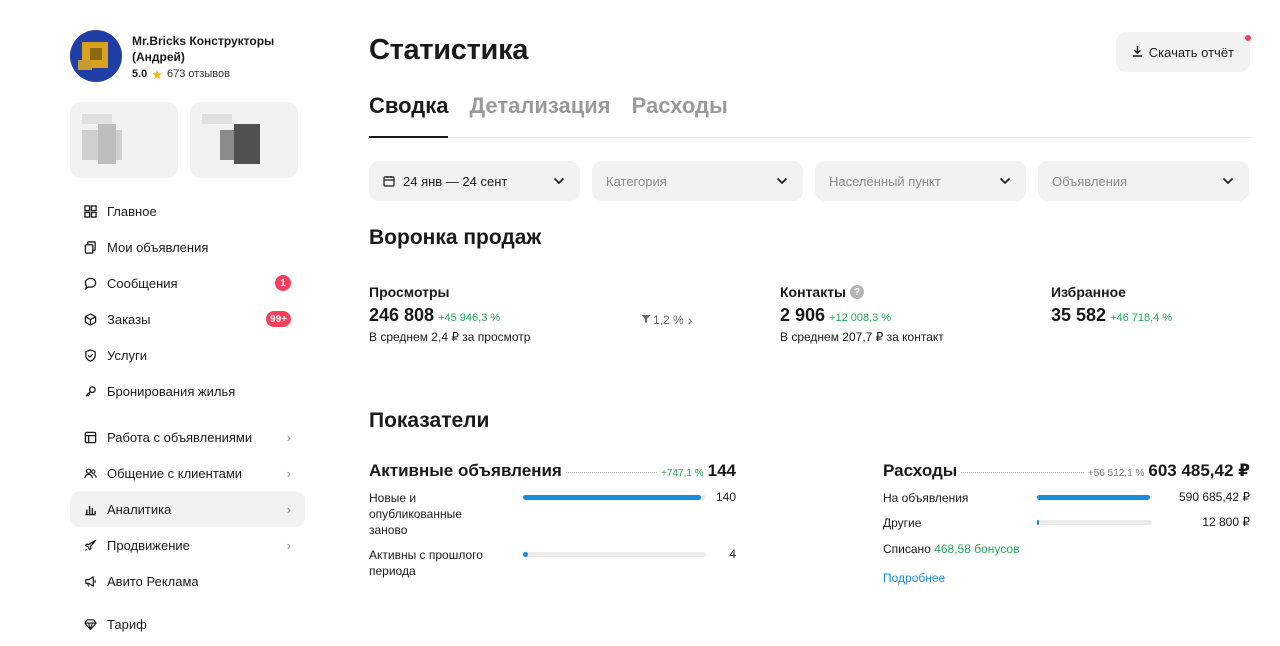 The height and width of the screenshot is (646, 1280). Describe the element at coordinates (278, 319) in the screenshot. I see `orders-badge: 99+` at that location.